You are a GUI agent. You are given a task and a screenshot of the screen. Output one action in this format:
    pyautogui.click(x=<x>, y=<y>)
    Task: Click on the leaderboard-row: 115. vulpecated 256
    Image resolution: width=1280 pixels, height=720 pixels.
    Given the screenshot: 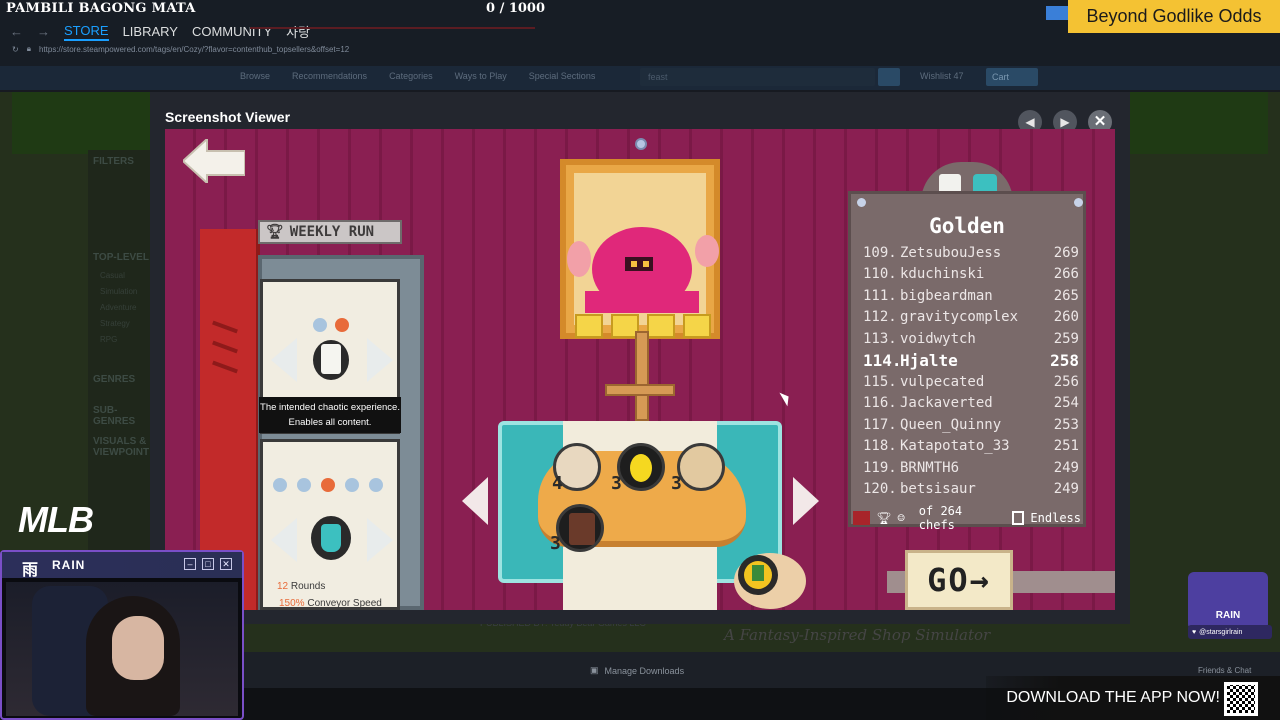 What is the action you would take?
    pyautogui.click(x=971, y=382)
    